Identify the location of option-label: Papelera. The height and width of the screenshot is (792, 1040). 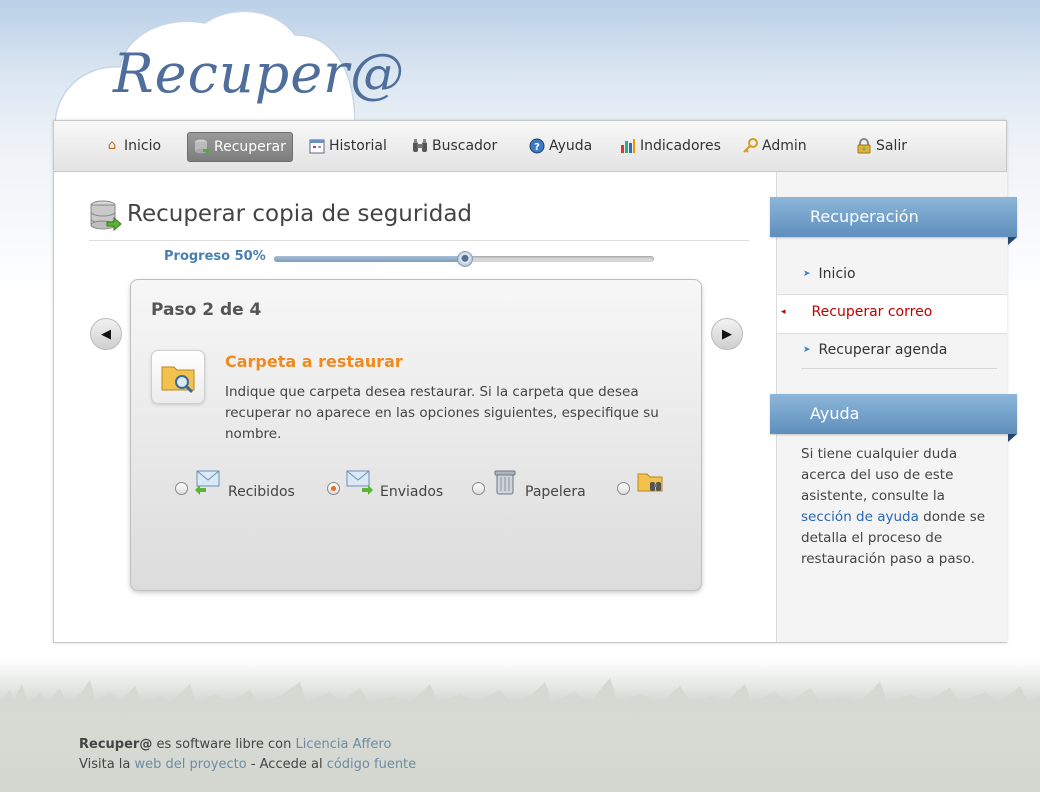
(555, 492).